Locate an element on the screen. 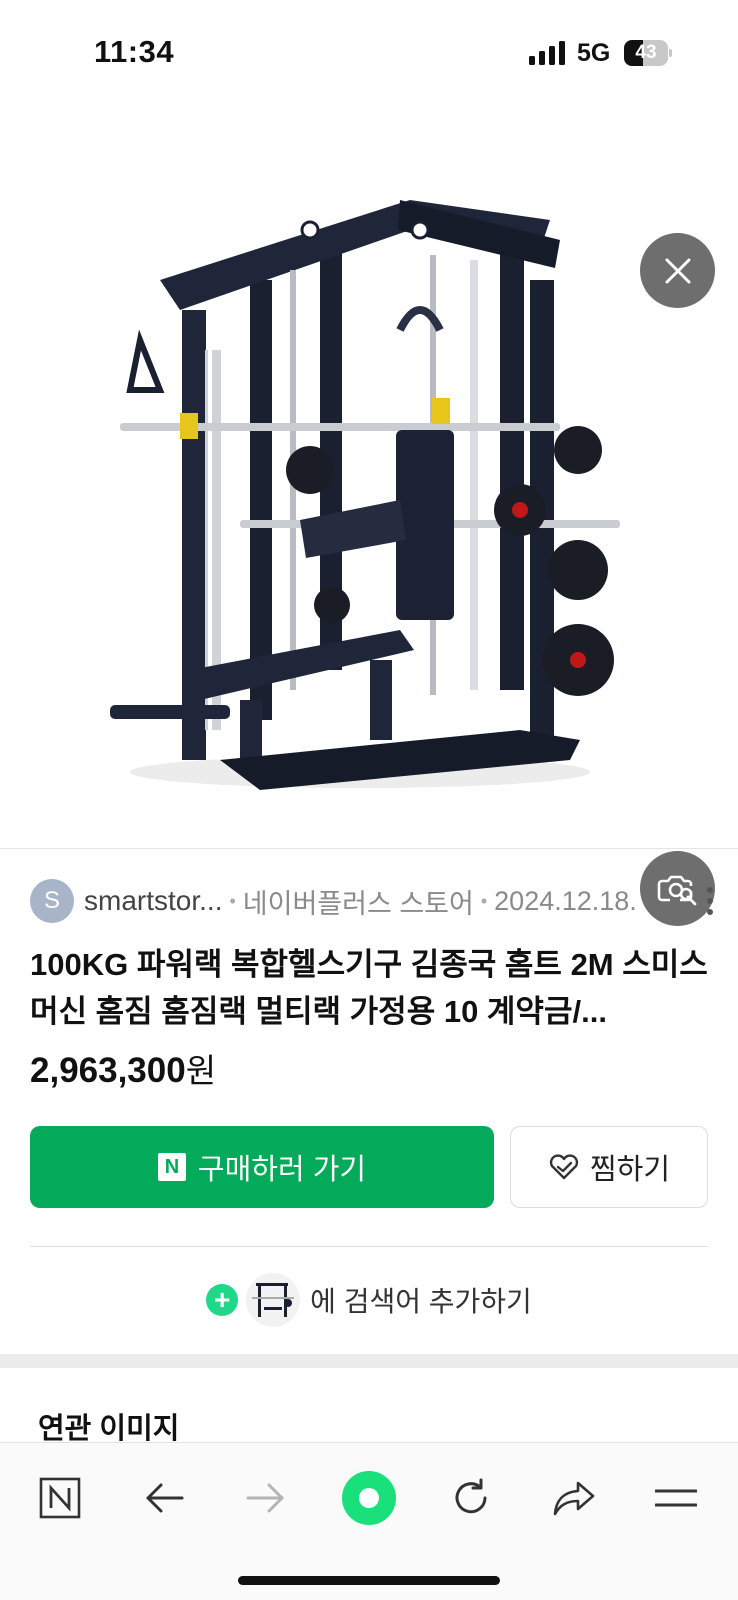 This screenshot has height=1600, width=738. back-arrow-icon is located at coordinates (165, 1498).